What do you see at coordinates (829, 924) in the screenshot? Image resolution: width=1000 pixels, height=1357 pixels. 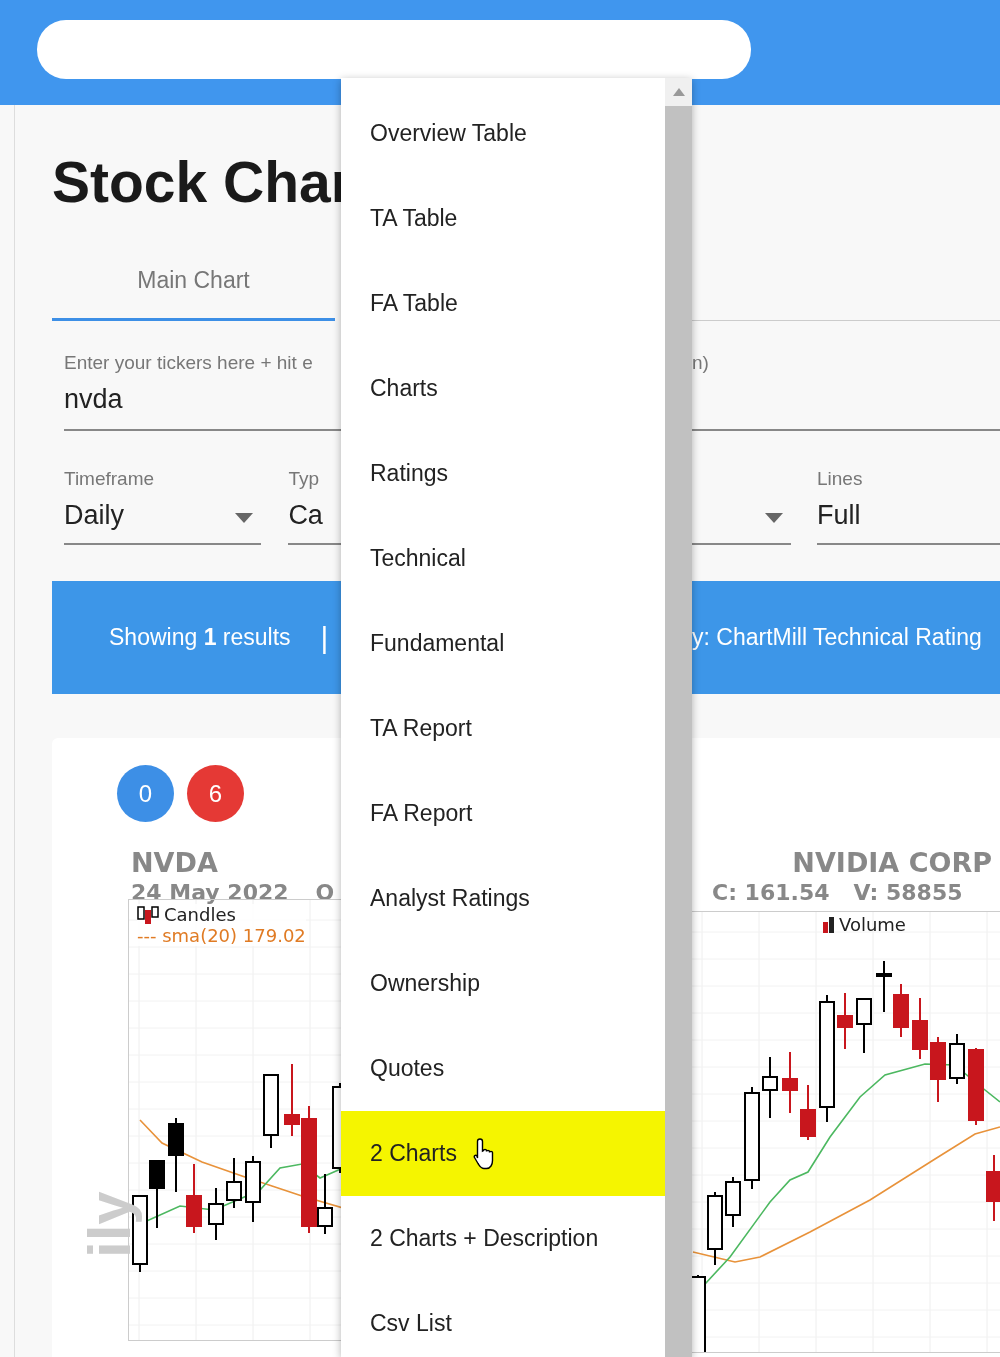 I see `volume-legend-icon` at bounding box center [829, 924].